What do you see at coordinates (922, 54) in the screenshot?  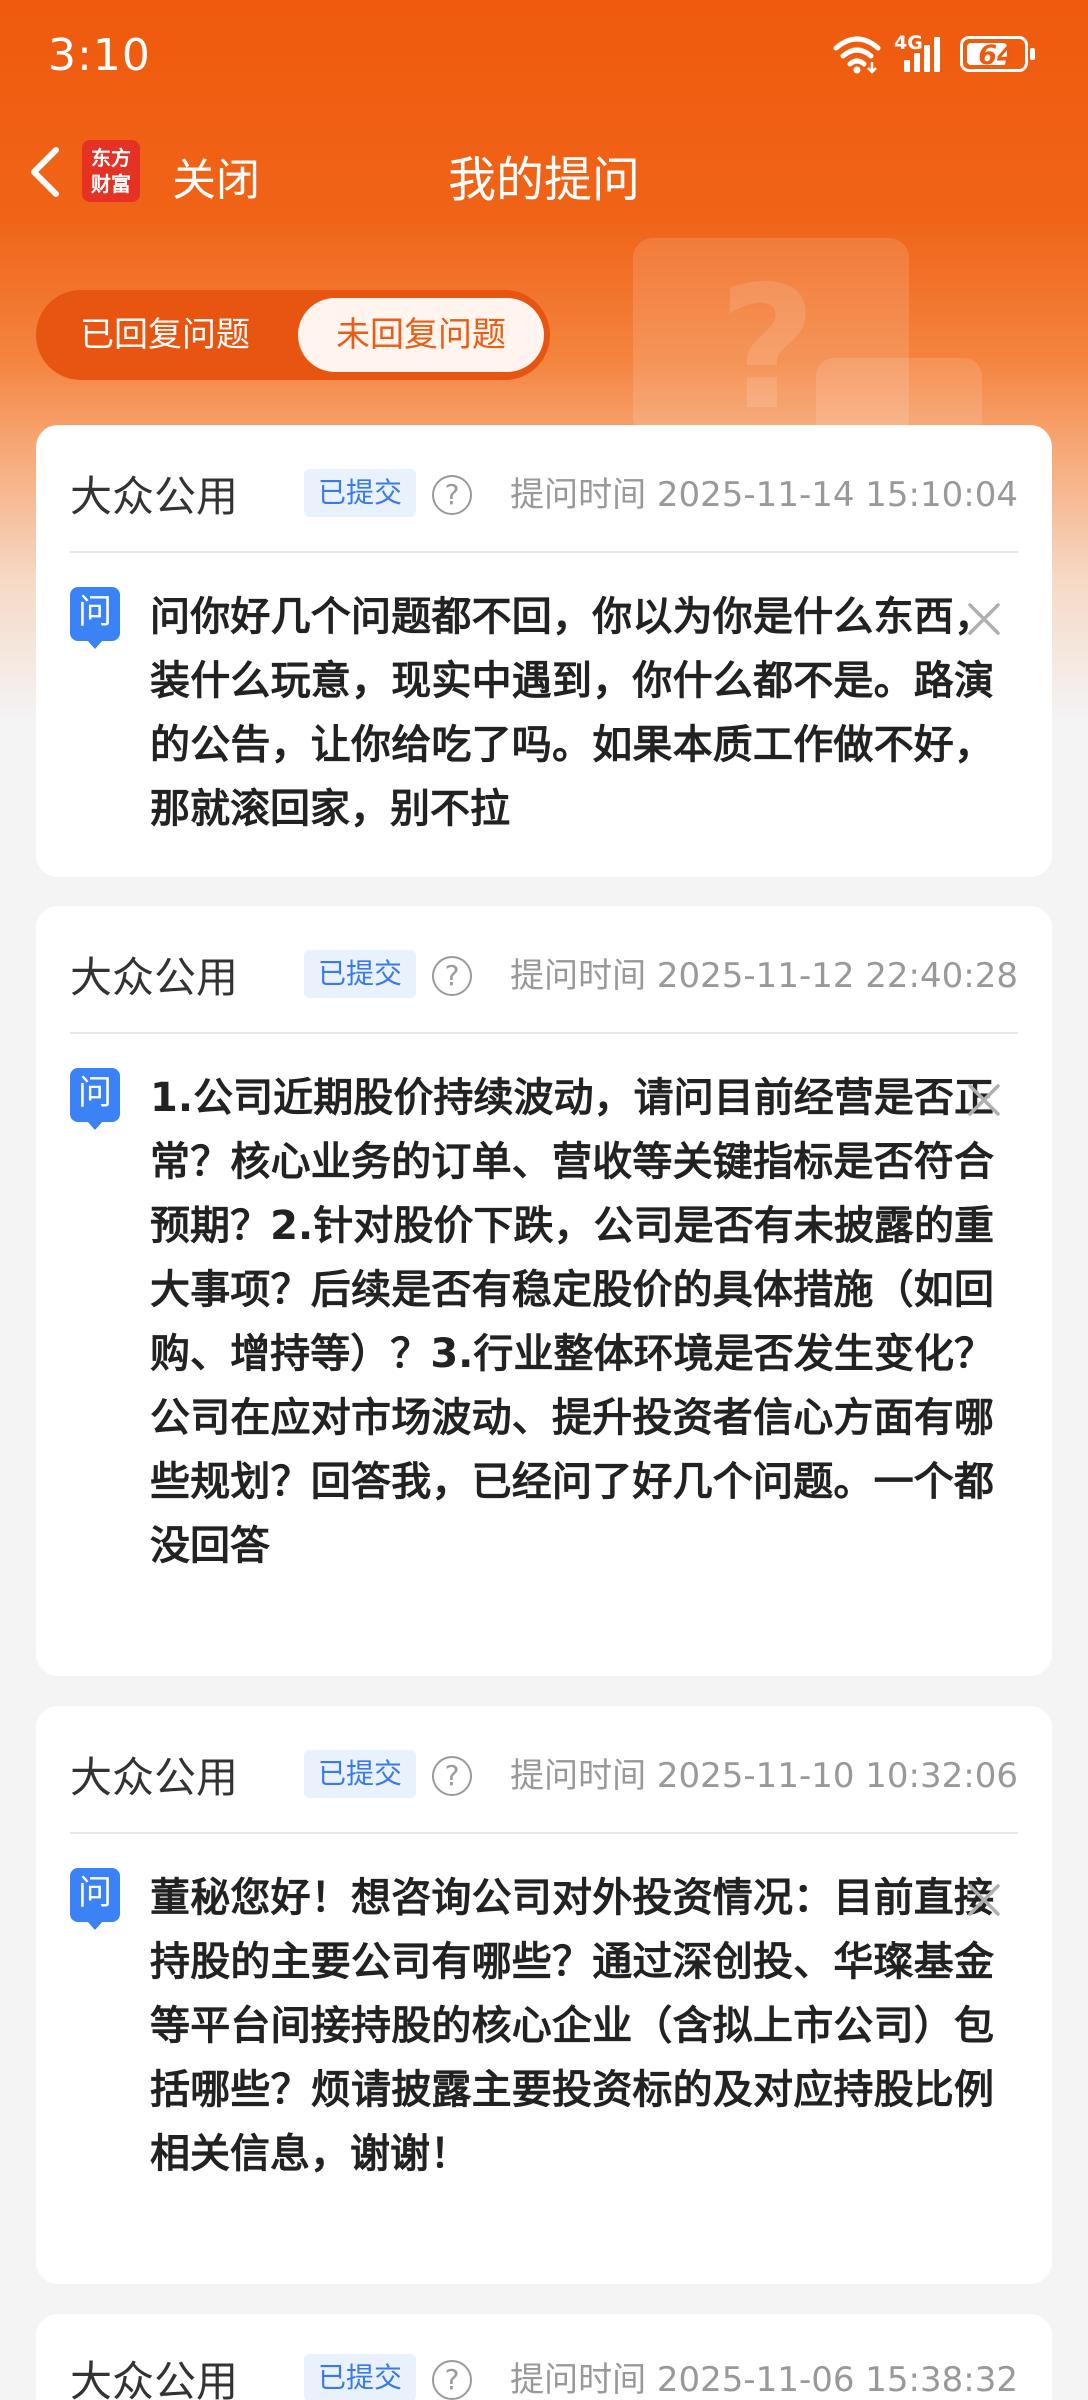 I see `signal-icon` at bounding box center [922, 54].